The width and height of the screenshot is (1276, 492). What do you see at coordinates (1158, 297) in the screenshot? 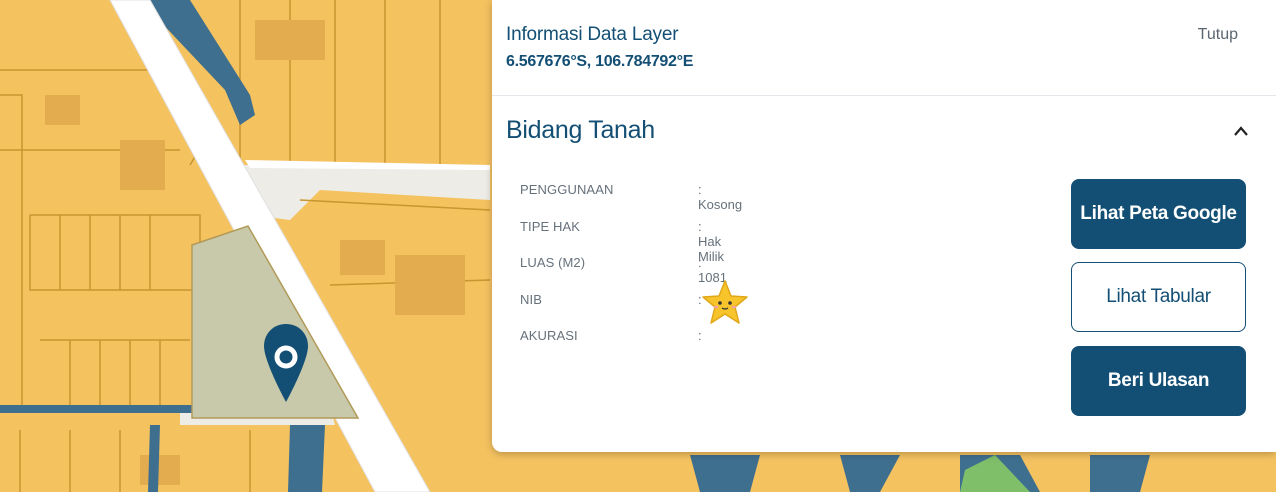
I see `tabular-button: Lihat Tabular` at bounding box center [1158, 297].